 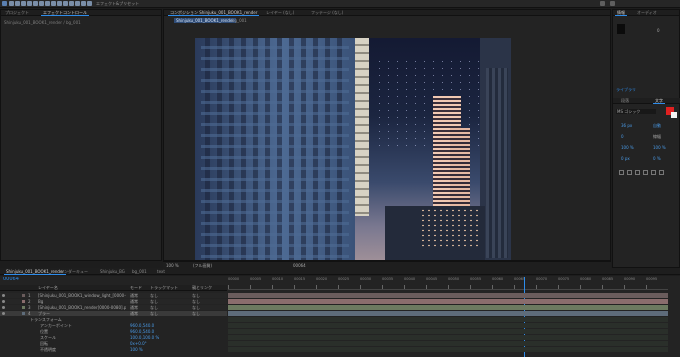 I want to click on pan-behind-icon, so click(x=41, y=3).